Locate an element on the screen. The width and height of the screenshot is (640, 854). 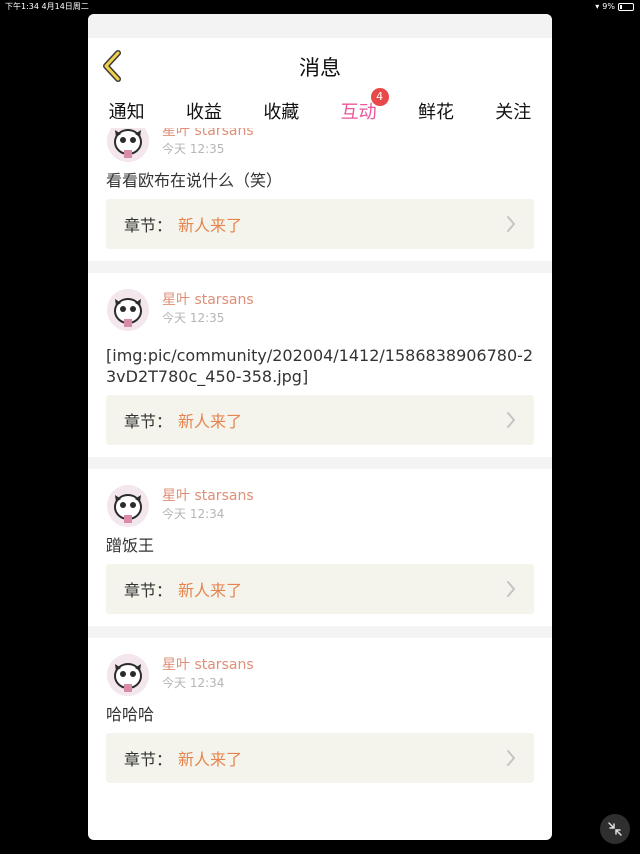
header-bar: 消息 is located at coordinates (320, 66).